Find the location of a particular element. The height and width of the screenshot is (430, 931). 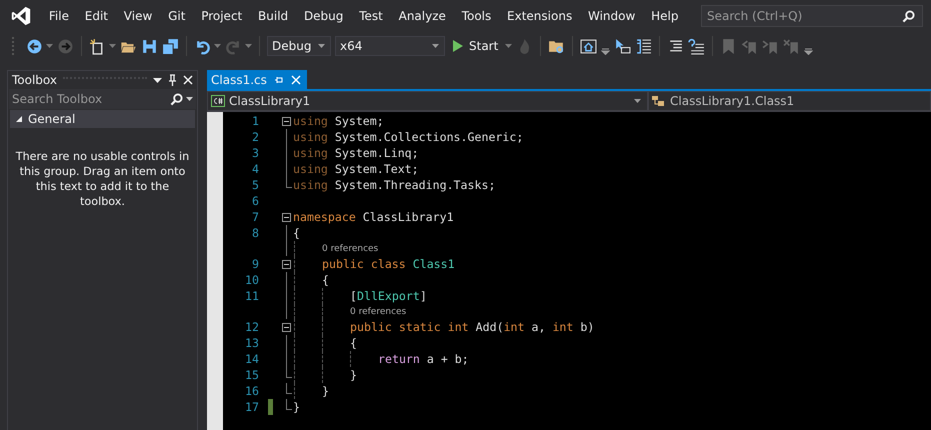

menu-item: Window is located at coordinates (612, 16).